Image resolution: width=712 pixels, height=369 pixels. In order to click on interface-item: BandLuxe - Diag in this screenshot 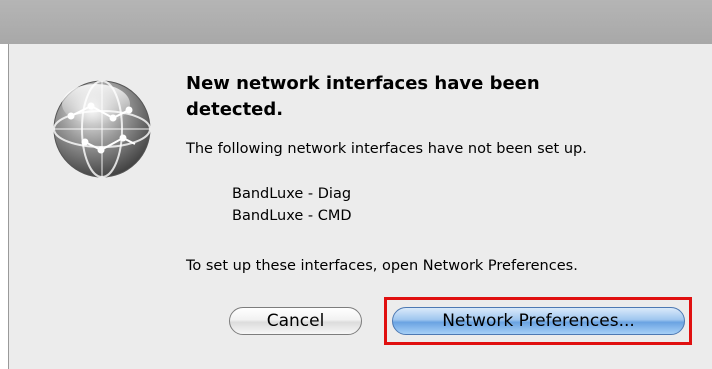, I will do `click(292, 194)`.